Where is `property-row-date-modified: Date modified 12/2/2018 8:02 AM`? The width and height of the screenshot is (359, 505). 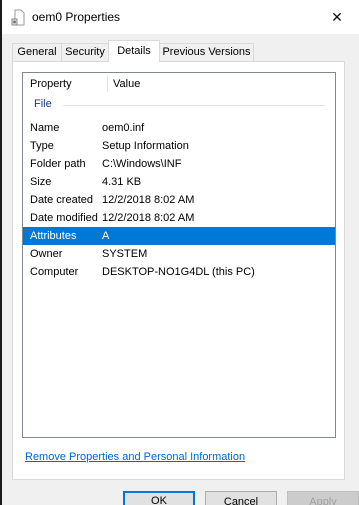
property-row-date-modified: Date modified 12/2/2018 8:02 AM is located at coordinates (179, 218).